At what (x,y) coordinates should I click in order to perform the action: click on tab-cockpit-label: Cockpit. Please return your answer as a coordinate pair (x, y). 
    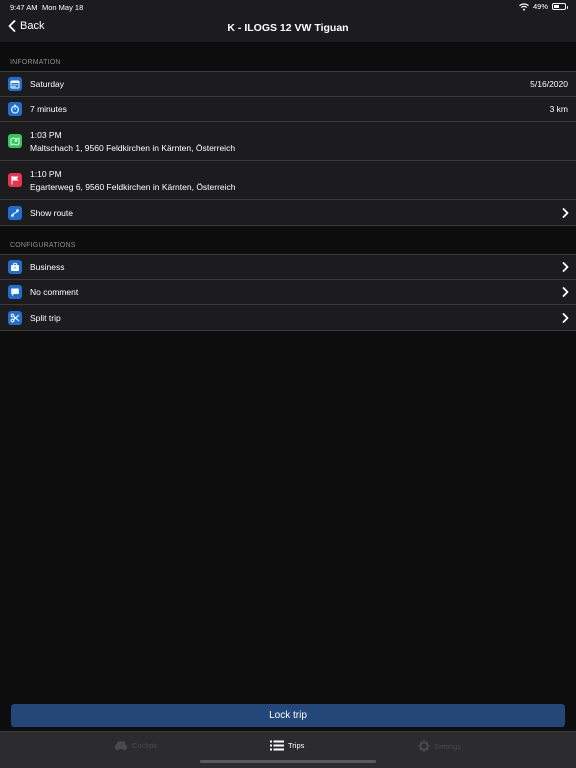
    Looking at the image, I should click on (145, 745).